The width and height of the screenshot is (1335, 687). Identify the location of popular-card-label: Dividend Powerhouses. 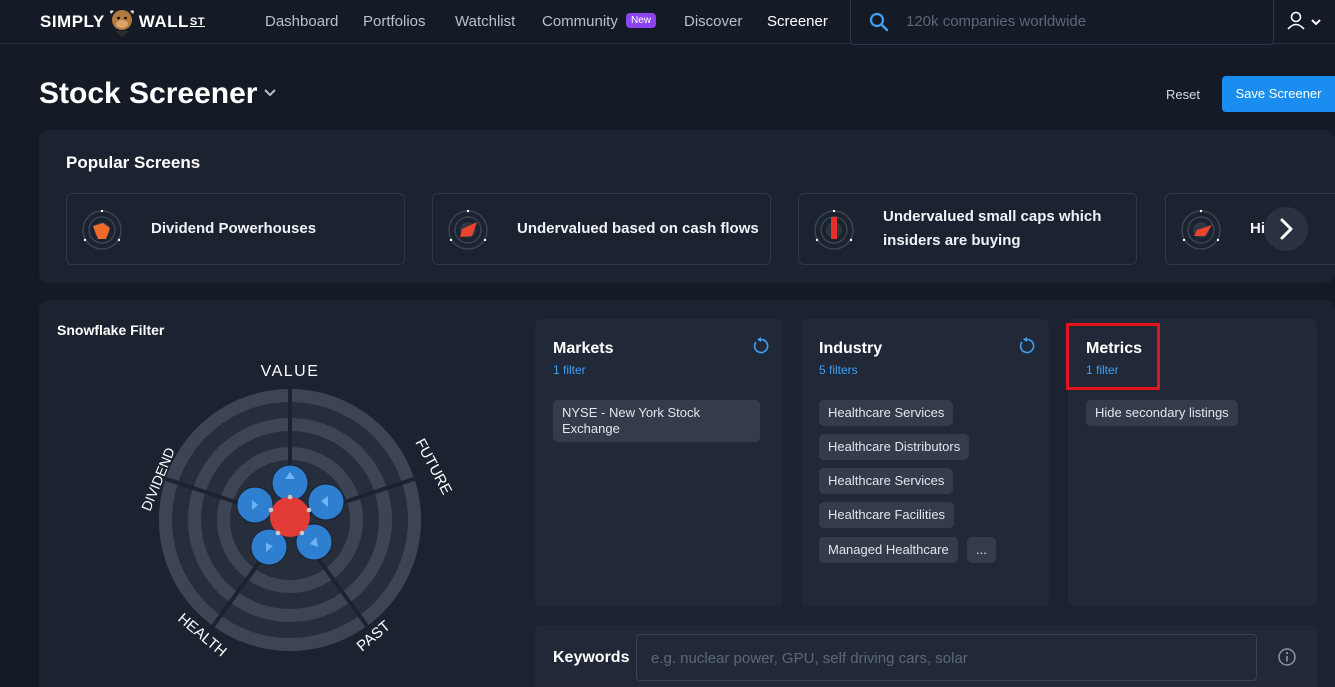
(234, 228).